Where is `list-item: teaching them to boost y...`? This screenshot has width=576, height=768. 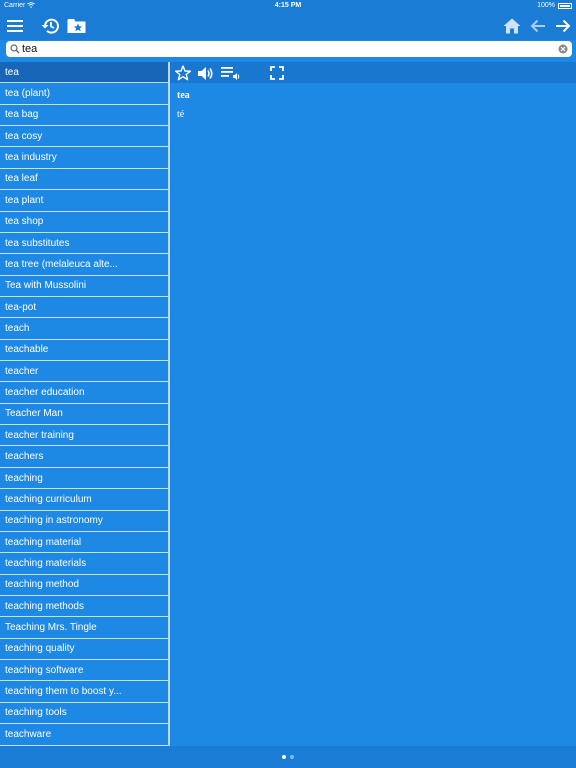
list-item: teaching them to boost y... is located at coordinates (84, 692).